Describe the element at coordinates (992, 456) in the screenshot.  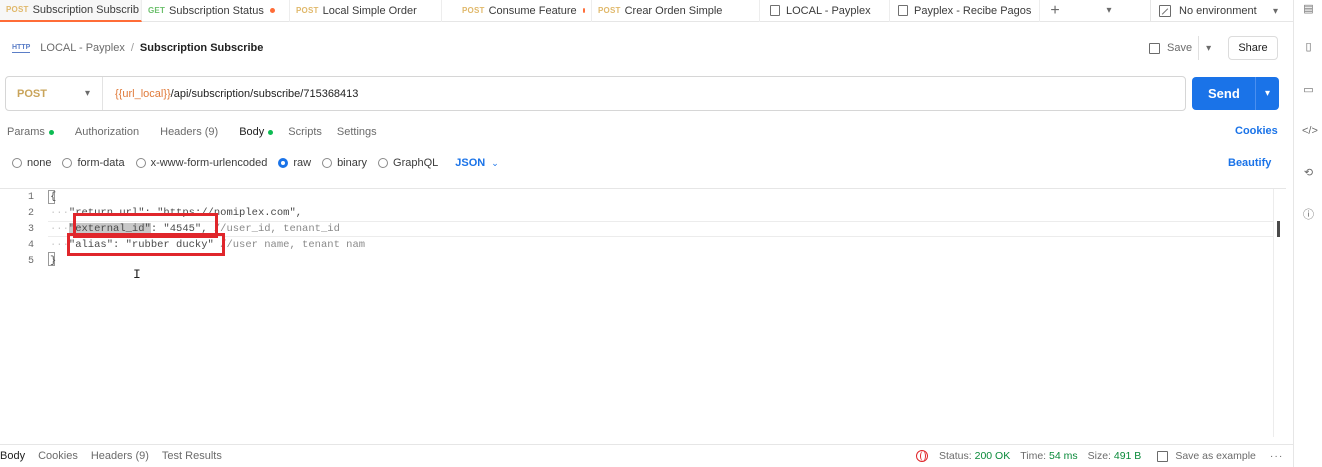
I see `status-value: 200 OK` at that location.